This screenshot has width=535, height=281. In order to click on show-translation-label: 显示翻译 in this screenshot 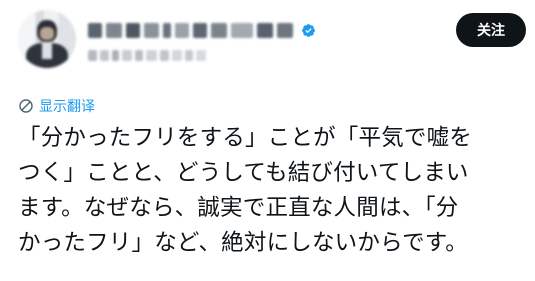, I will do `click(67, 107)`.